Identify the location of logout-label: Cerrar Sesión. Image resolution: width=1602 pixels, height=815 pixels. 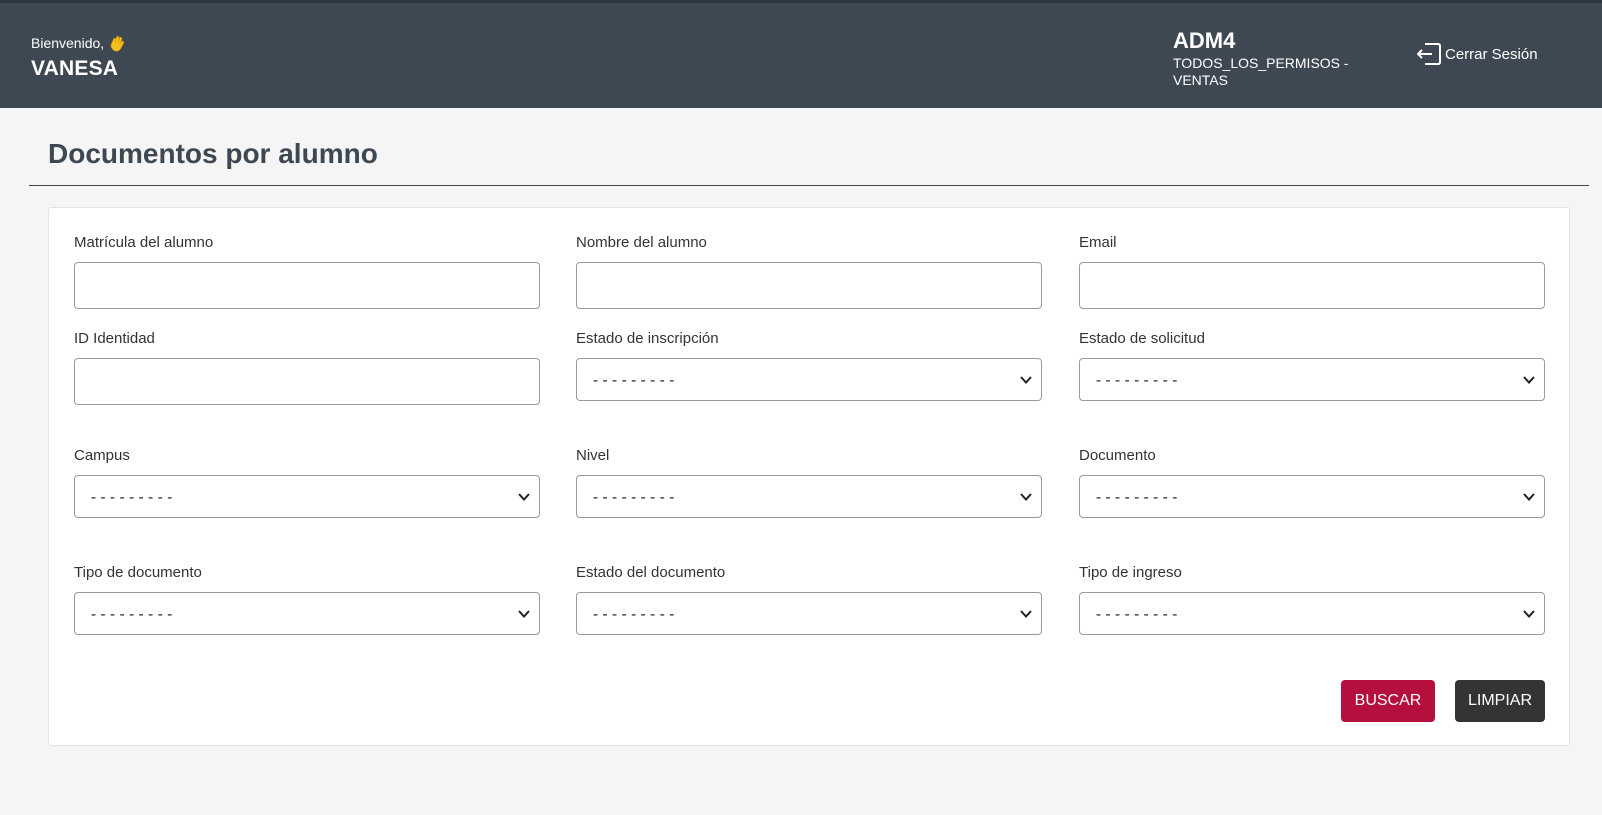
(1491, 54).